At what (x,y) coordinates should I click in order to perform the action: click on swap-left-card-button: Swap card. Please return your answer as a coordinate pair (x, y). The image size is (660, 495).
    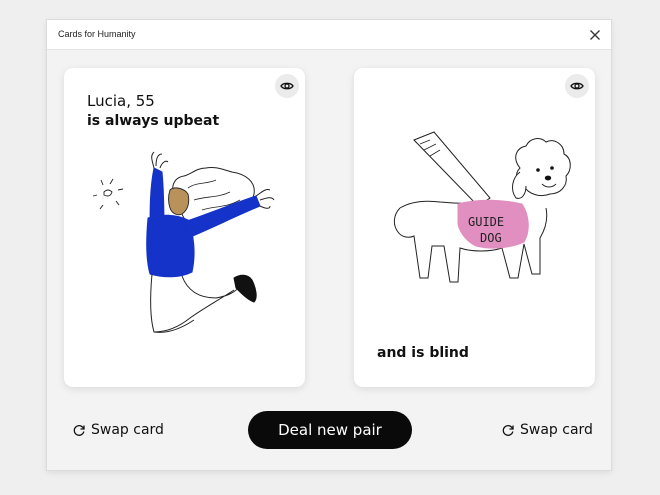
    Looking at the image, I should click on (118, 430).